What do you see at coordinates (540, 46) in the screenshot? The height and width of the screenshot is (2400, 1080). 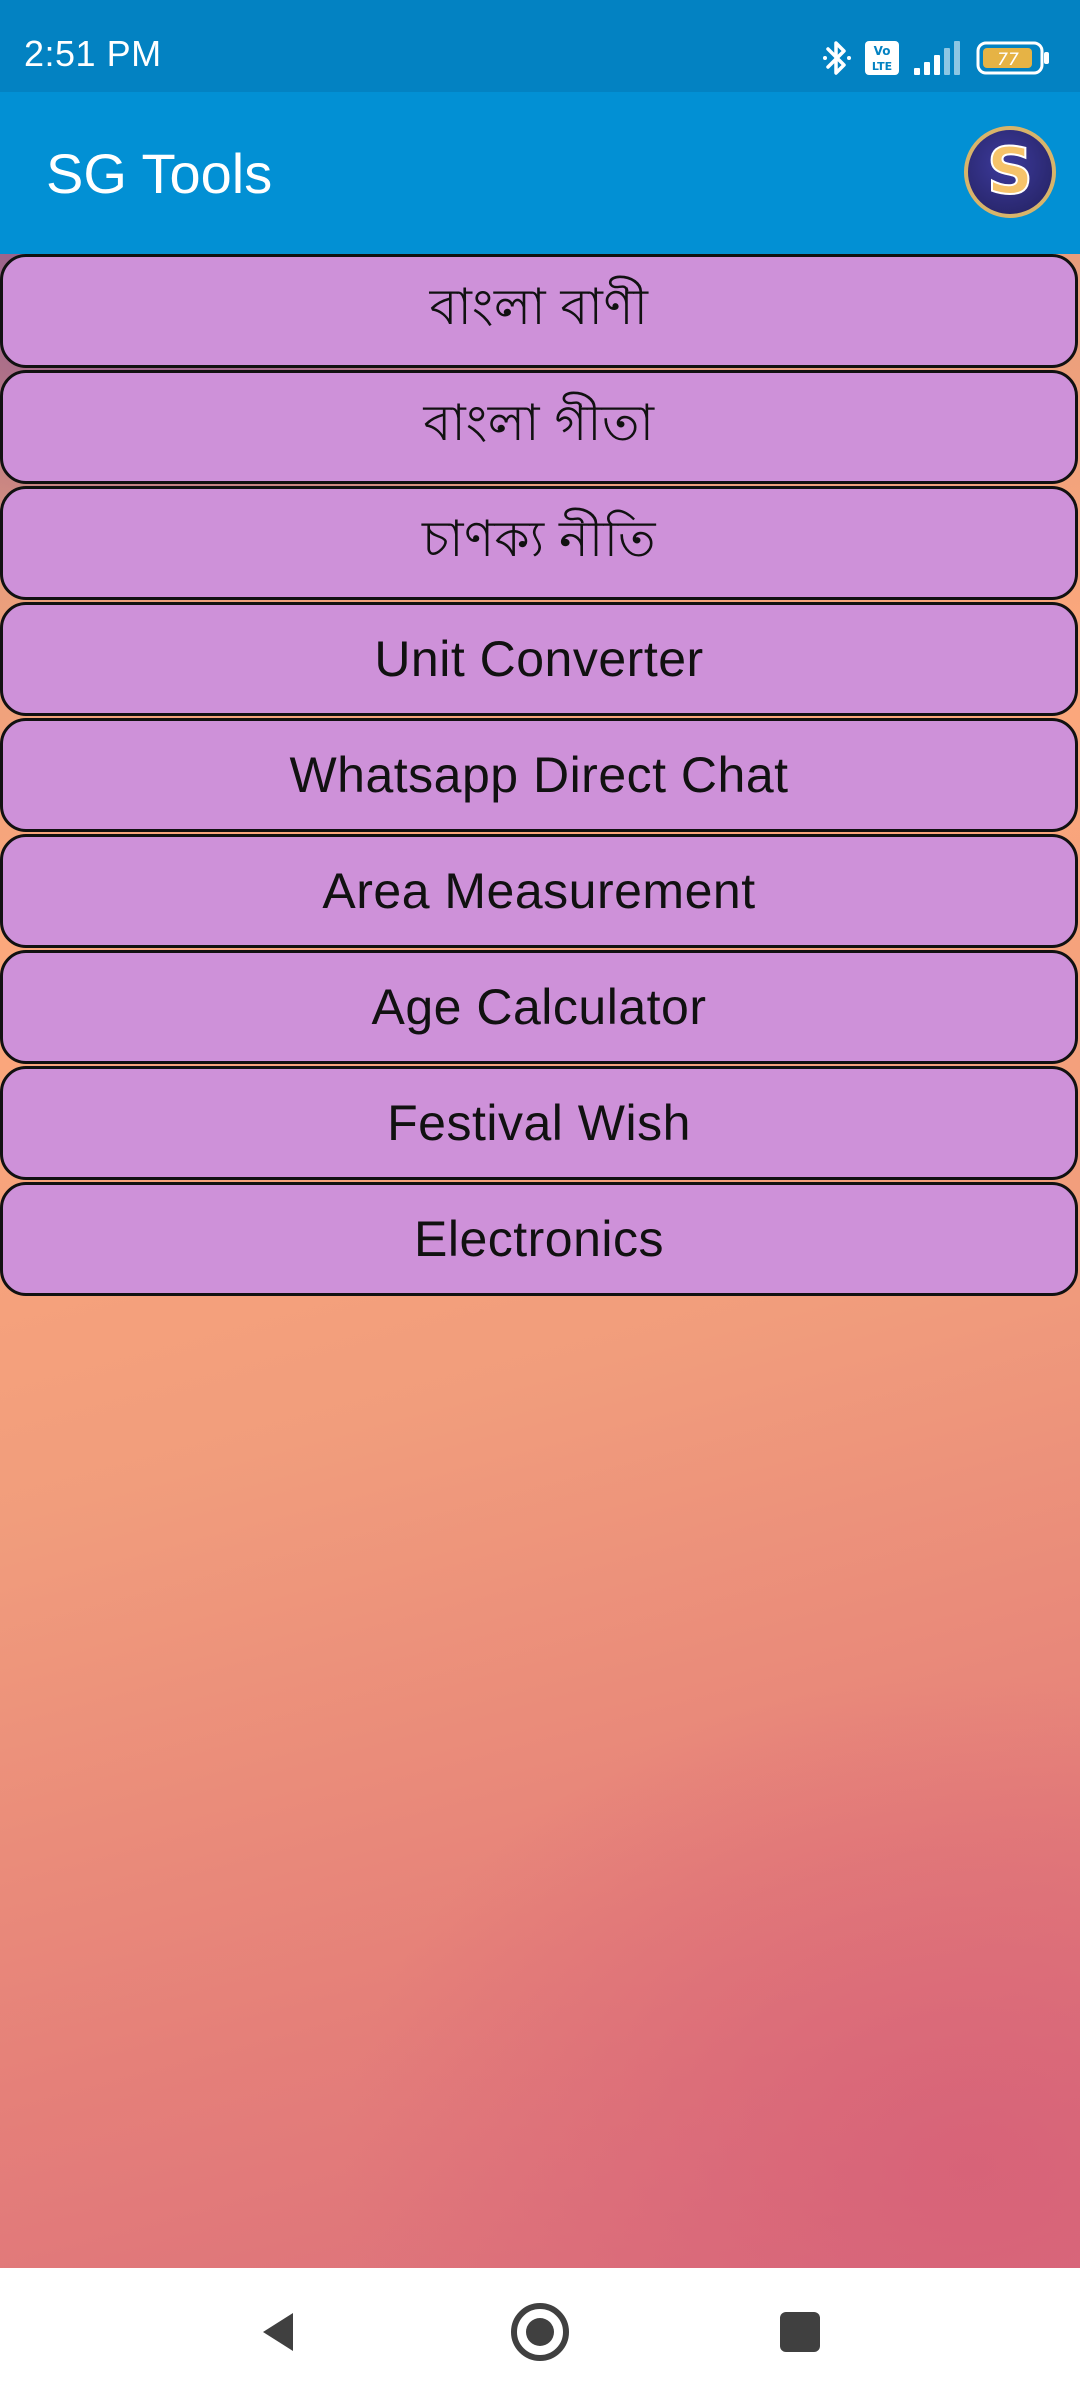 I see `status-bar: 2:51 PM Vo LTE 77` at bounding box center [540, 46].